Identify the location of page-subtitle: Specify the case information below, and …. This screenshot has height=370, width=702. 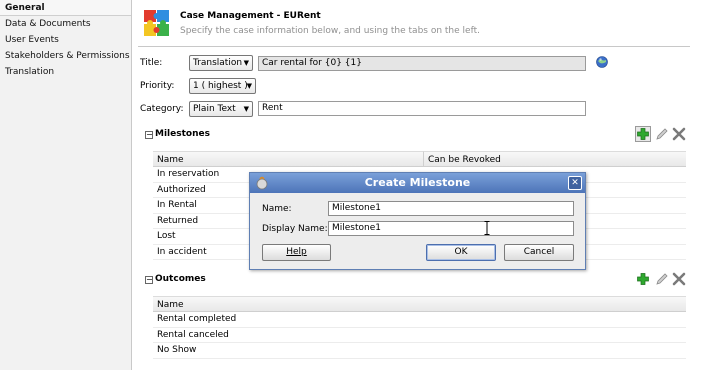
(330, 31).